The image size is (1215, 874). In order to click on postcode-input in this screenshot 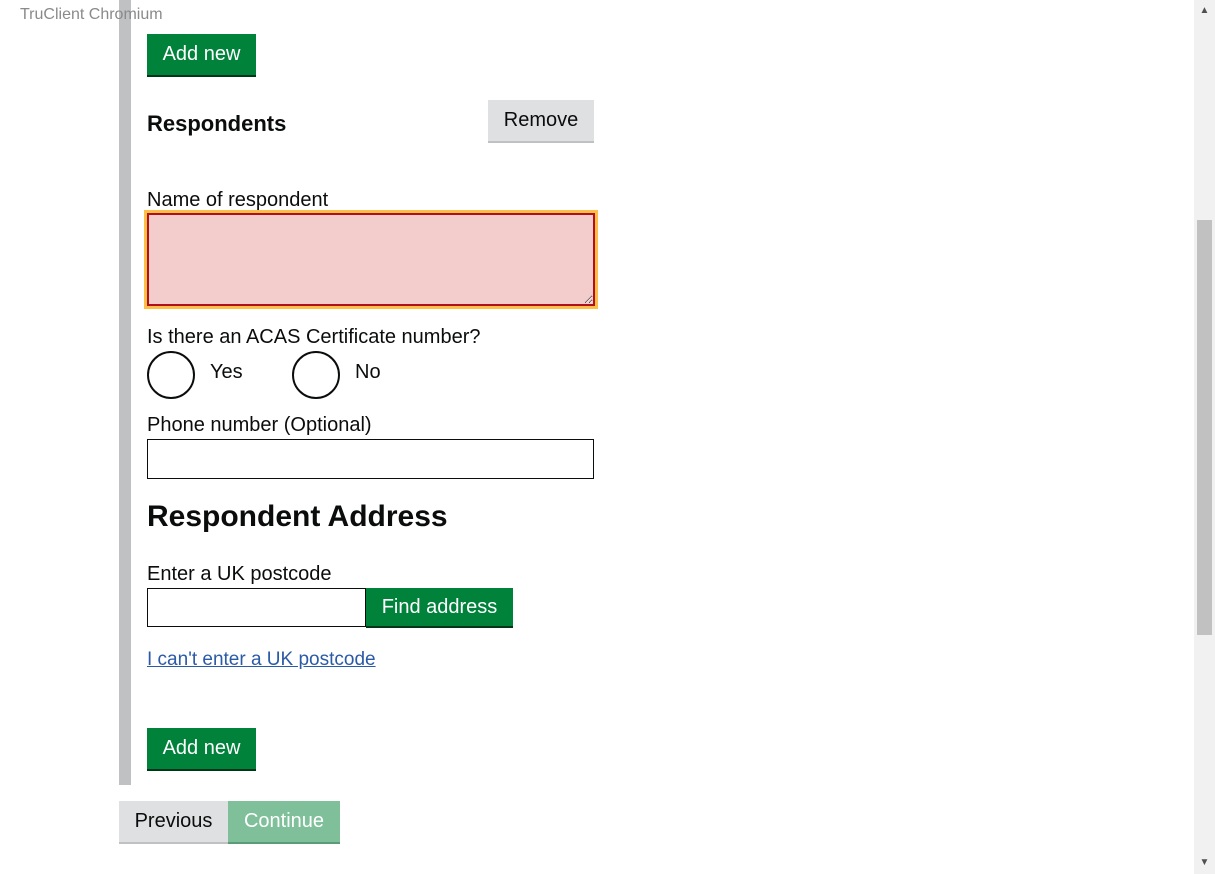, I will do `click(256, 607)`.